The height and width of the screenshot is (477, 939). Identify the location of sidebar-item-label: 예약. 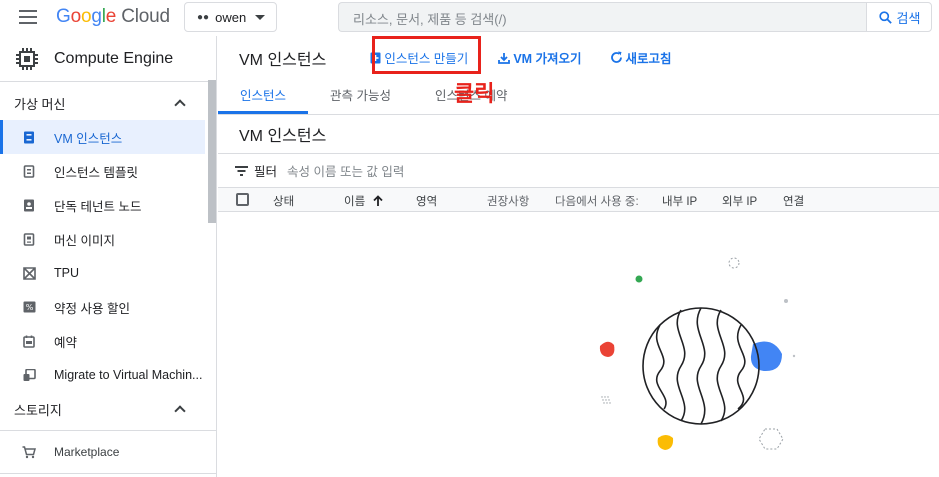
(66, 342).